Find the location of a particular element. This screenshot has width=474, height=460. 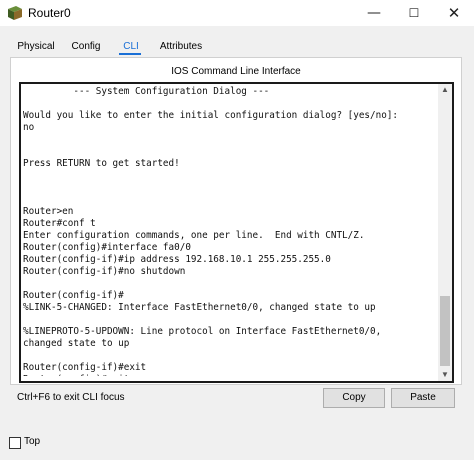

window-title: Router0 is located at coordinates (49, 13).